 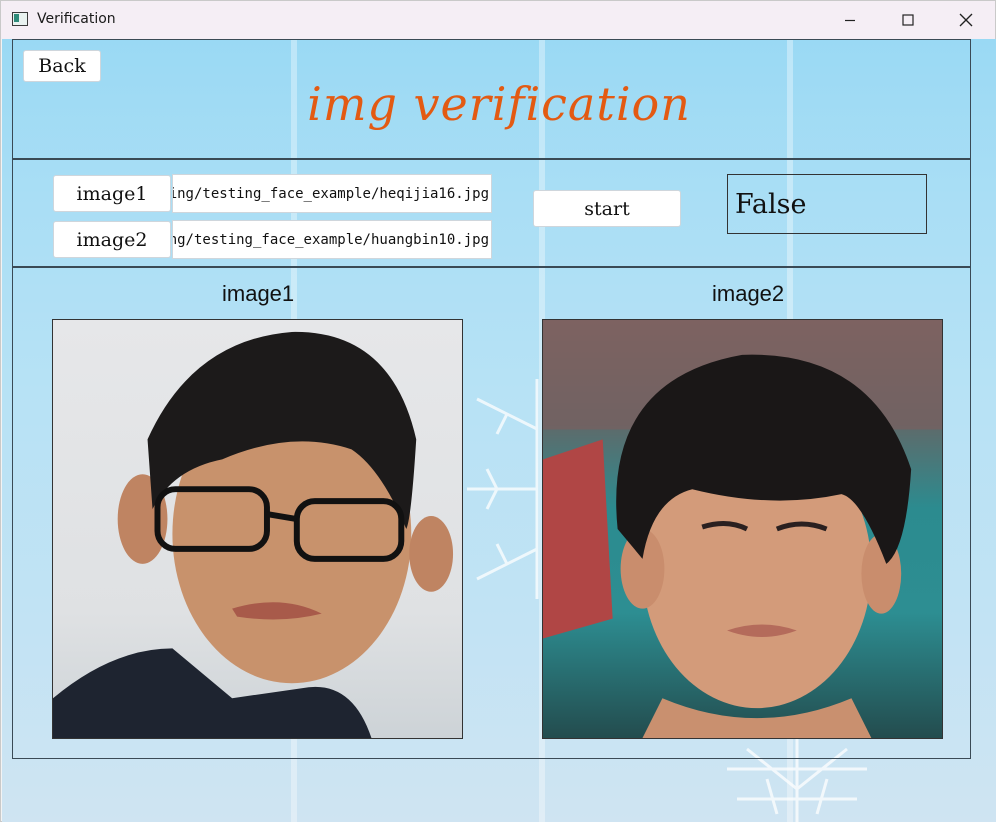 What do you see at coordinates (112, 239) in the screenshot?
I see `select-image2-button: image2` at bounding box center [112, 239].